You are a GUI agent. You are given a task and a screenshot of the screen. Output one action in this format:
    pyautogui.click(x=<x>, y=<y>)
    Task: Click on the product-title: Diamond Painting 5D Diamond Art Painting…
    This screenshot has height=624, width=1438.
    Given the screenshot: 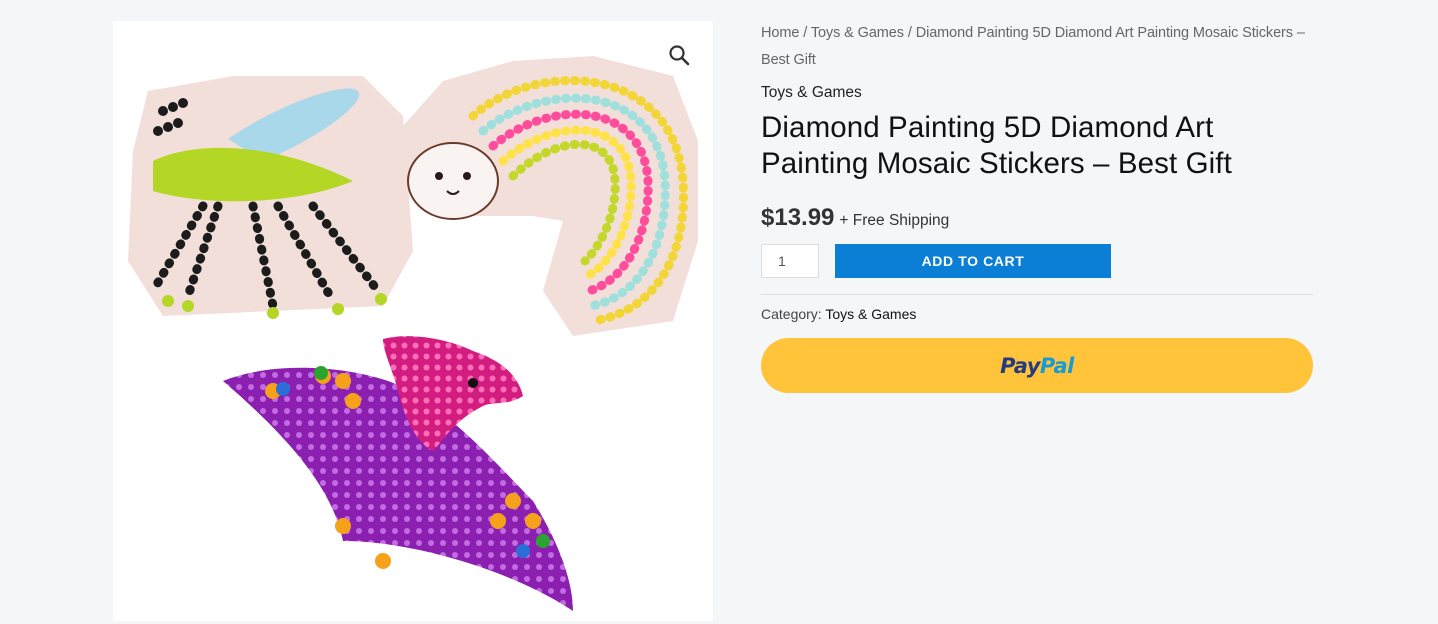 What is the action you would take?
    pyautogui.click(x=996, y=145)
    